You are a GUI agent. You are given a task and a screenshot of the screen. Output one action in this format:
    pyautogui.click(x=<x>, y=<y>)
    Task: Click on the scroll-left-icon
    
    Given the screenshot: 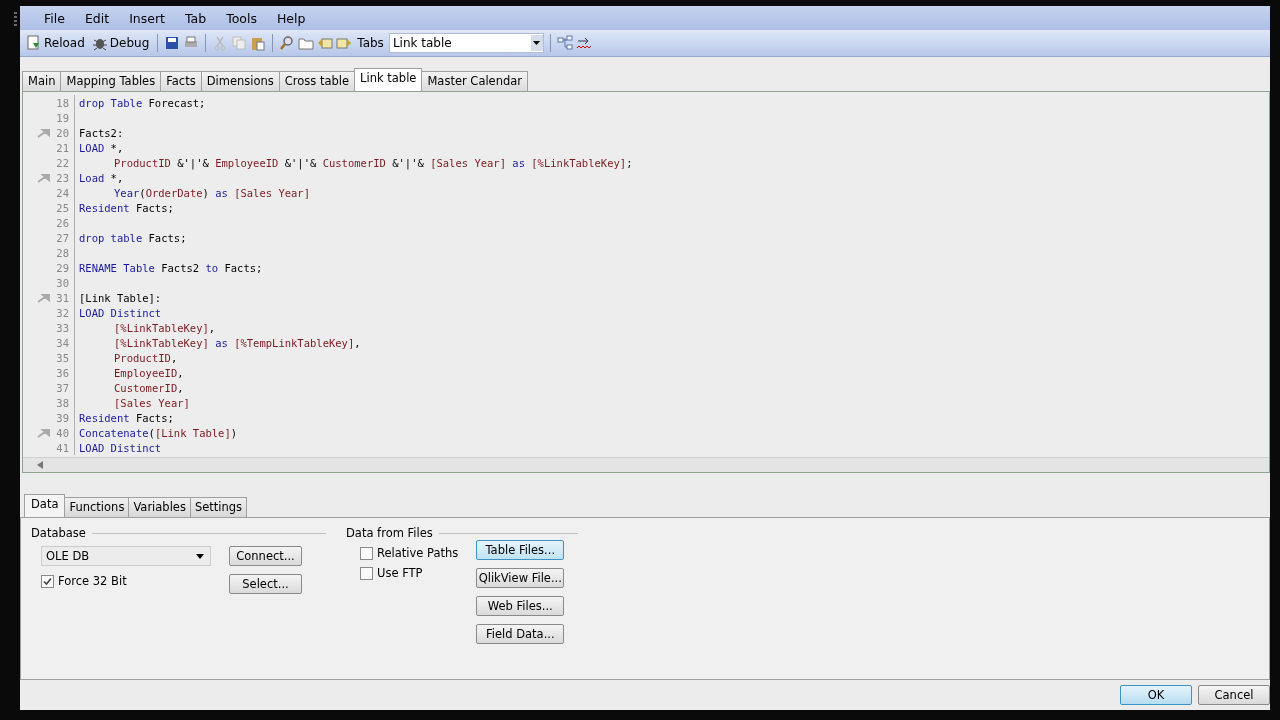 What is the action you would take?
    pyautogui.click(x=40, y=465)
    